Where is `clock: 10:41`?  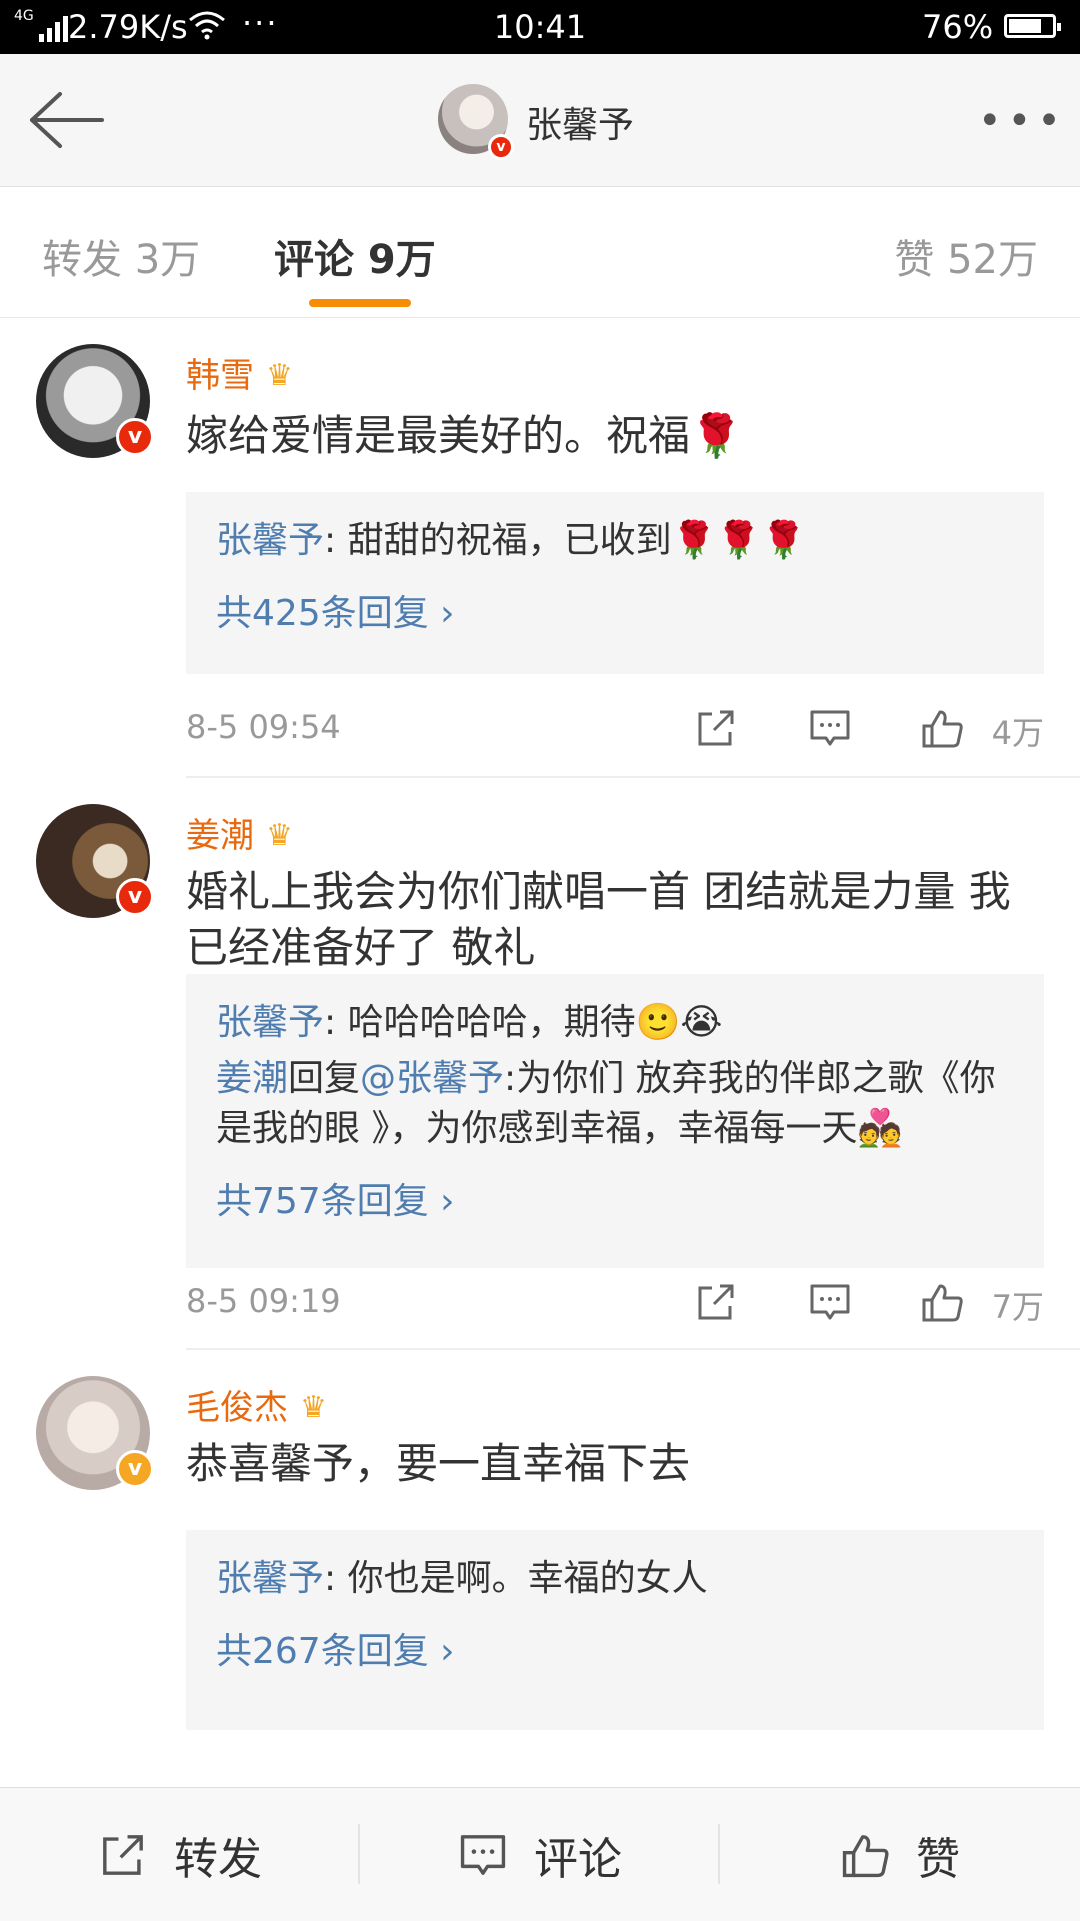 clock: 10:41 is located at coordinates (540, 27).